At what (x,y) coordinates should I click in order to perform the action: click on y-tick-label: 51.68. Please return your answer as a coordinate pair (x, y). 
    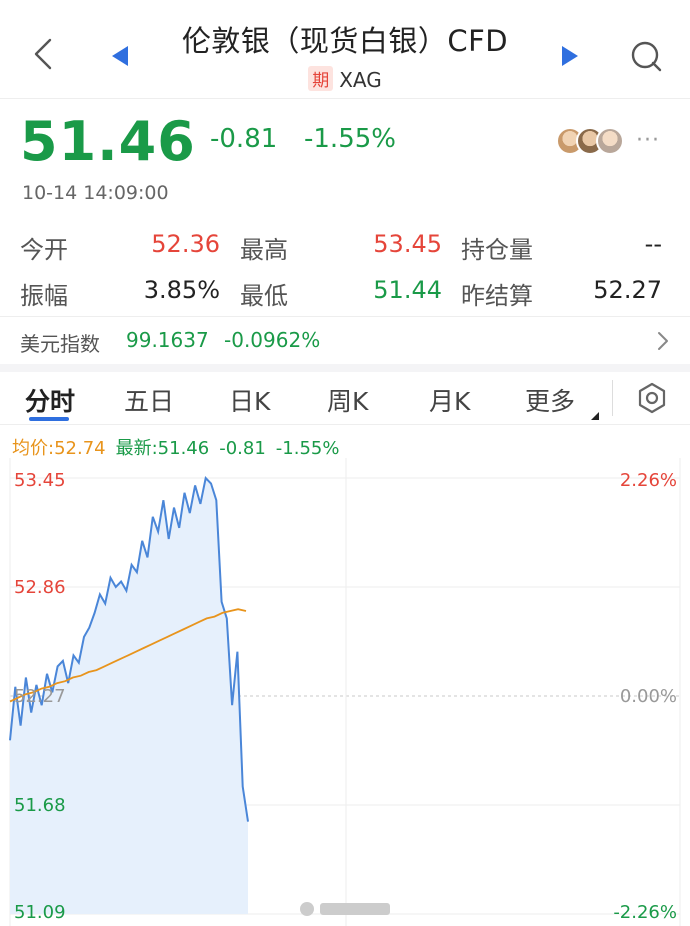
    Looking at the image, I should click on (40, 805).